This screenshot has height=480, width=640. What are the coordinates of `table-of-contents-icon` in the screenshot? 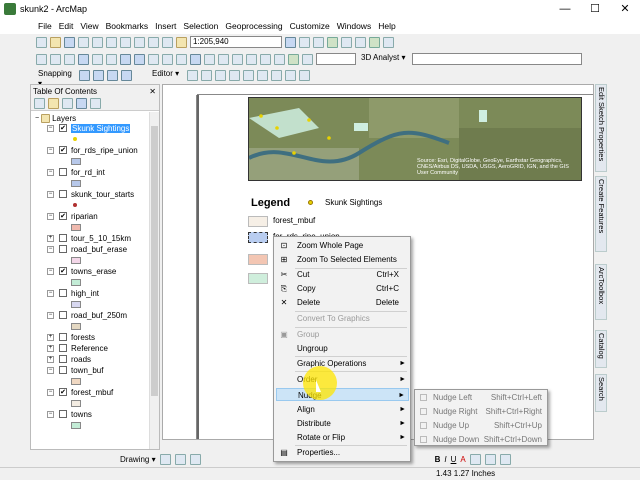 It's located at (304, 42).